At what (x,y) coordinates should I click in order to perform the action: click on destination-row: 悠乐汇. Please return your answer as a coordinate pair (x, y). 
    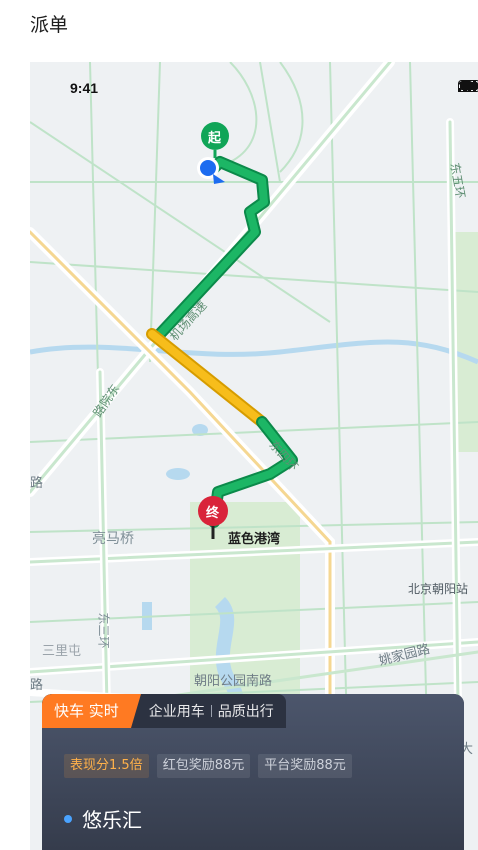
    Looking at the image, I should click on (103, 818).